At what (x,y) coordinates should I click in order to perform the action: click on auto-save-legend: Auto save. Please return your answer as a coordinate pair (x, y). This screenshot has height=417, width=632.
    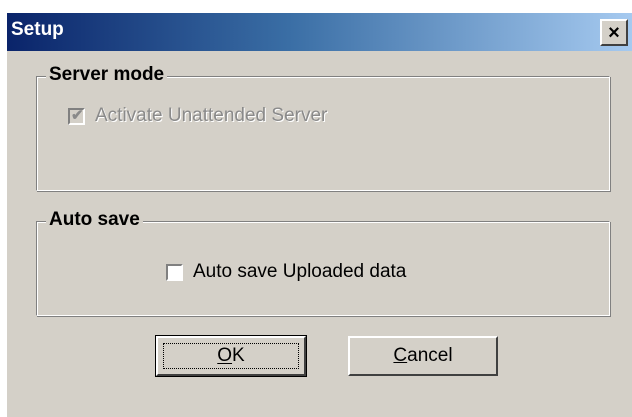
    Looking at the image, I should click on (94, 220).